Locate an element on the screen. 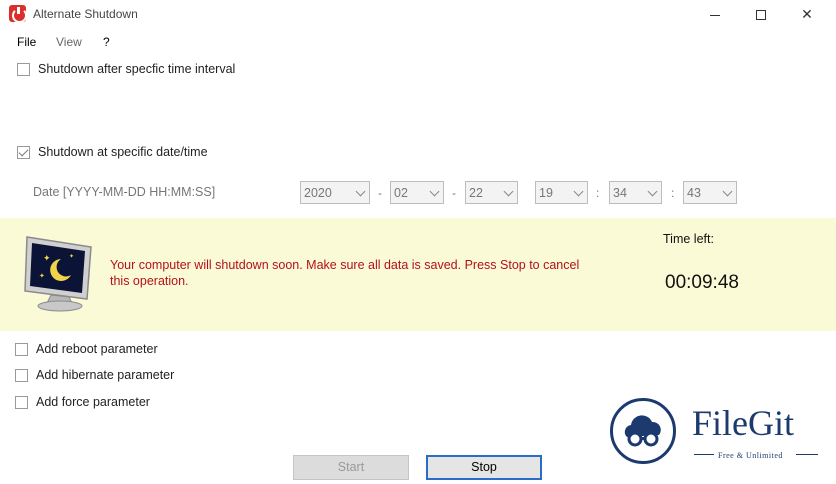 The height and width of the screenshot is (484, 836). cloud-glasses-logo is located at coordinates (643, 431).